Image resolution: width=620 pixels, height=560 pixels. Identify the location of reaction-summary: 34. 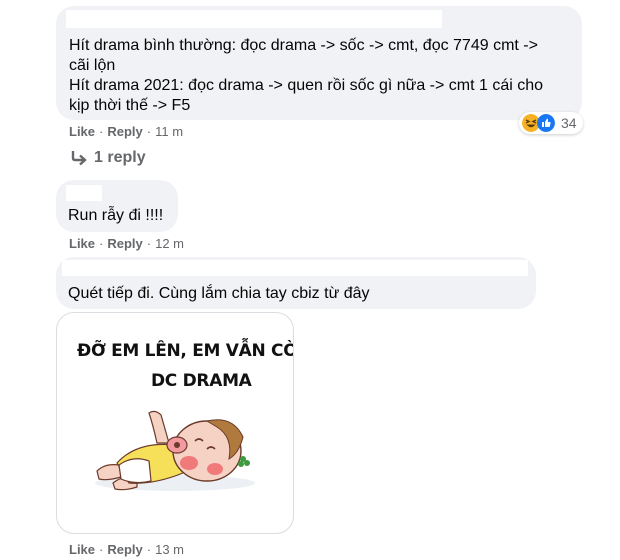
(551, 123).